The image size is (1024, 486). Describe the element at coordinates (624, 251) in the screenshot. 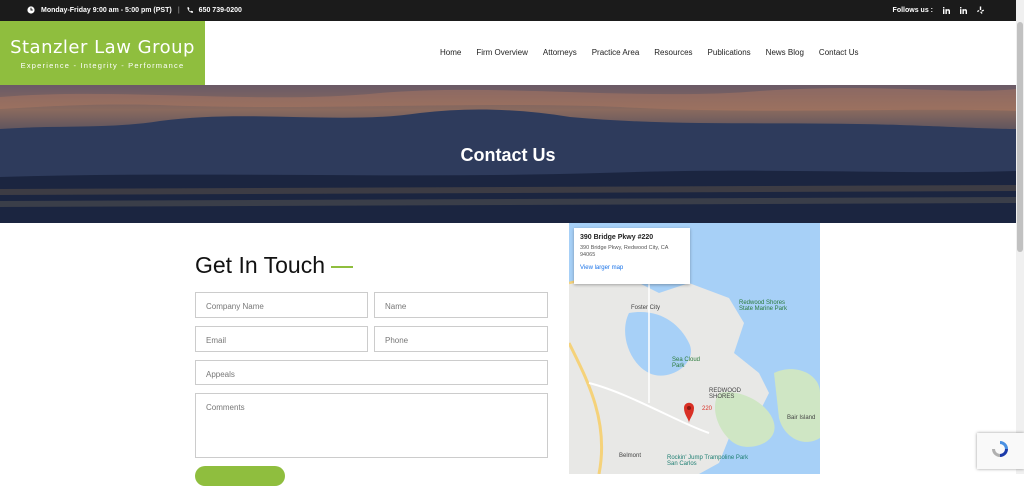

I see `map-card-address: 390 Bridge Pkwy, Redwood City, CA 94065` at that location.